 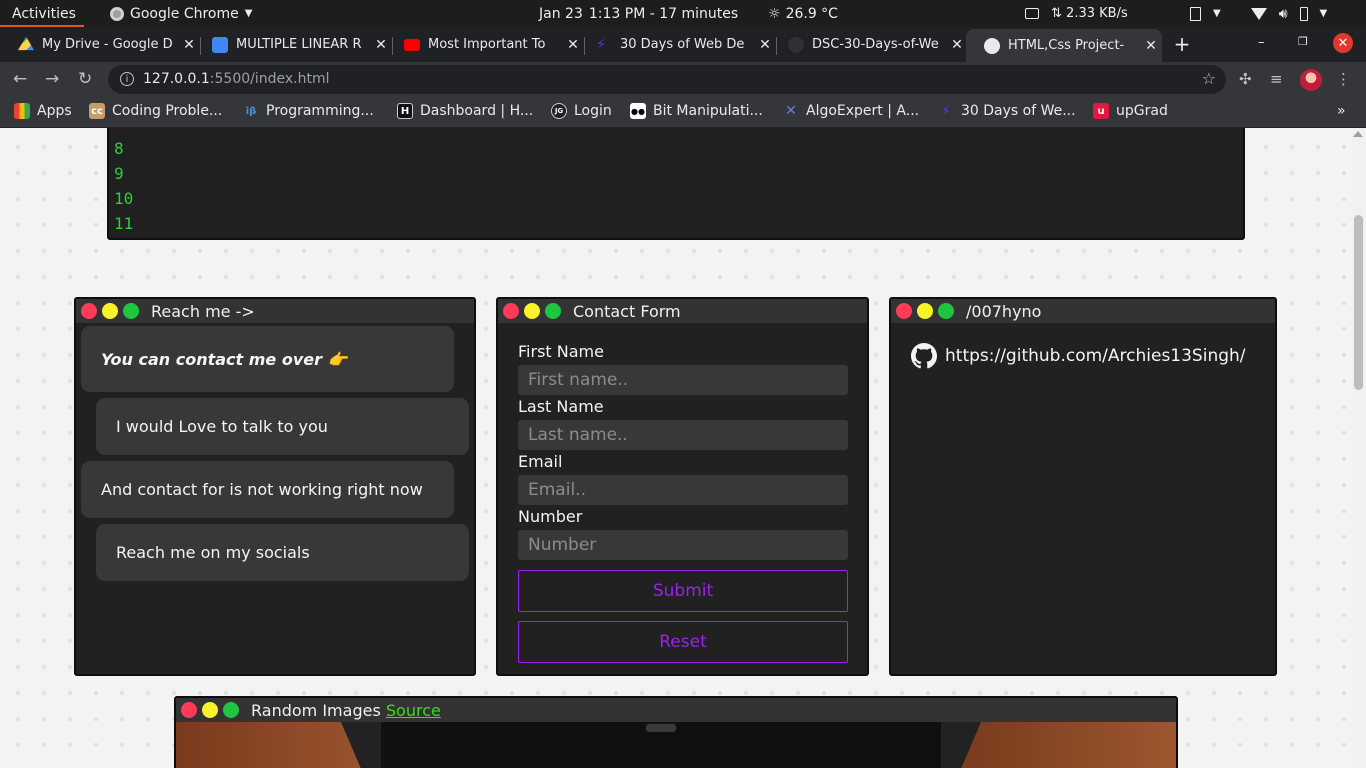 What do you see at coordinates (1324, 13) in the screenshot?
I see `power-caret-down-icon: ▼` at bounding box center [1324, 13].